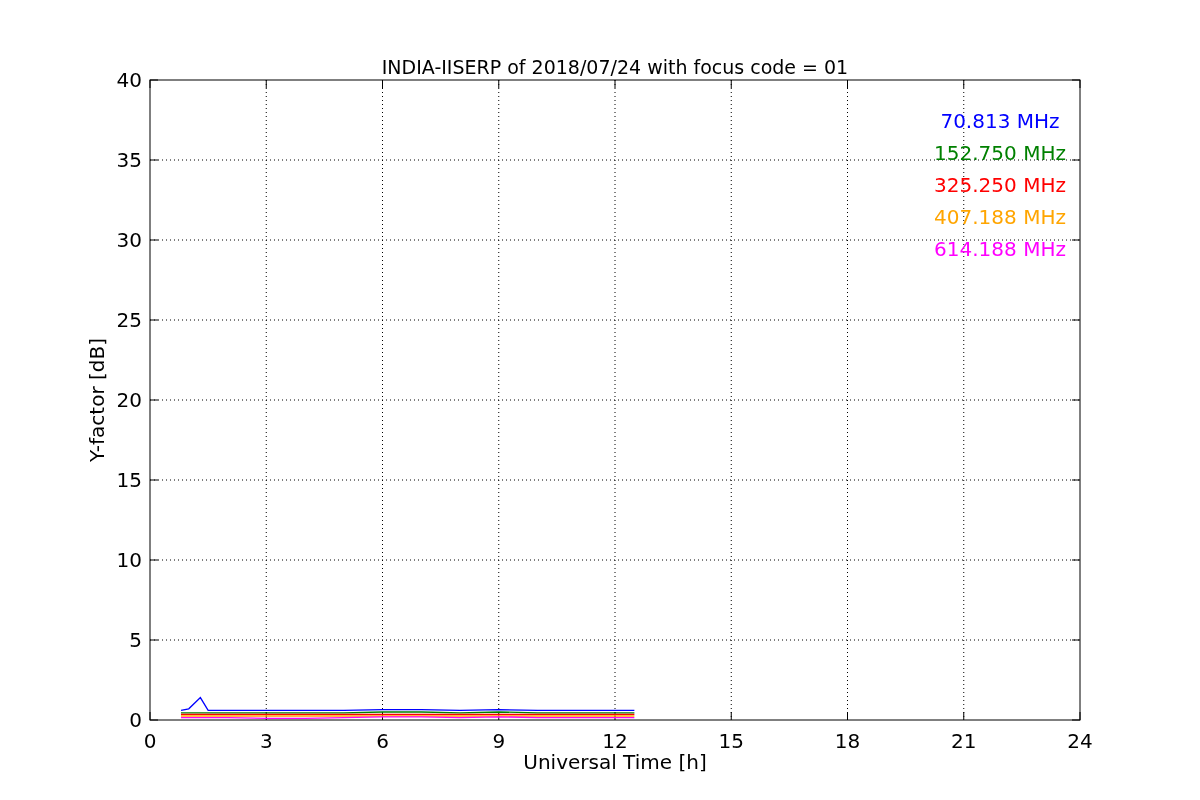  I want to click on x-tick-label: 9, so click(499, 741).